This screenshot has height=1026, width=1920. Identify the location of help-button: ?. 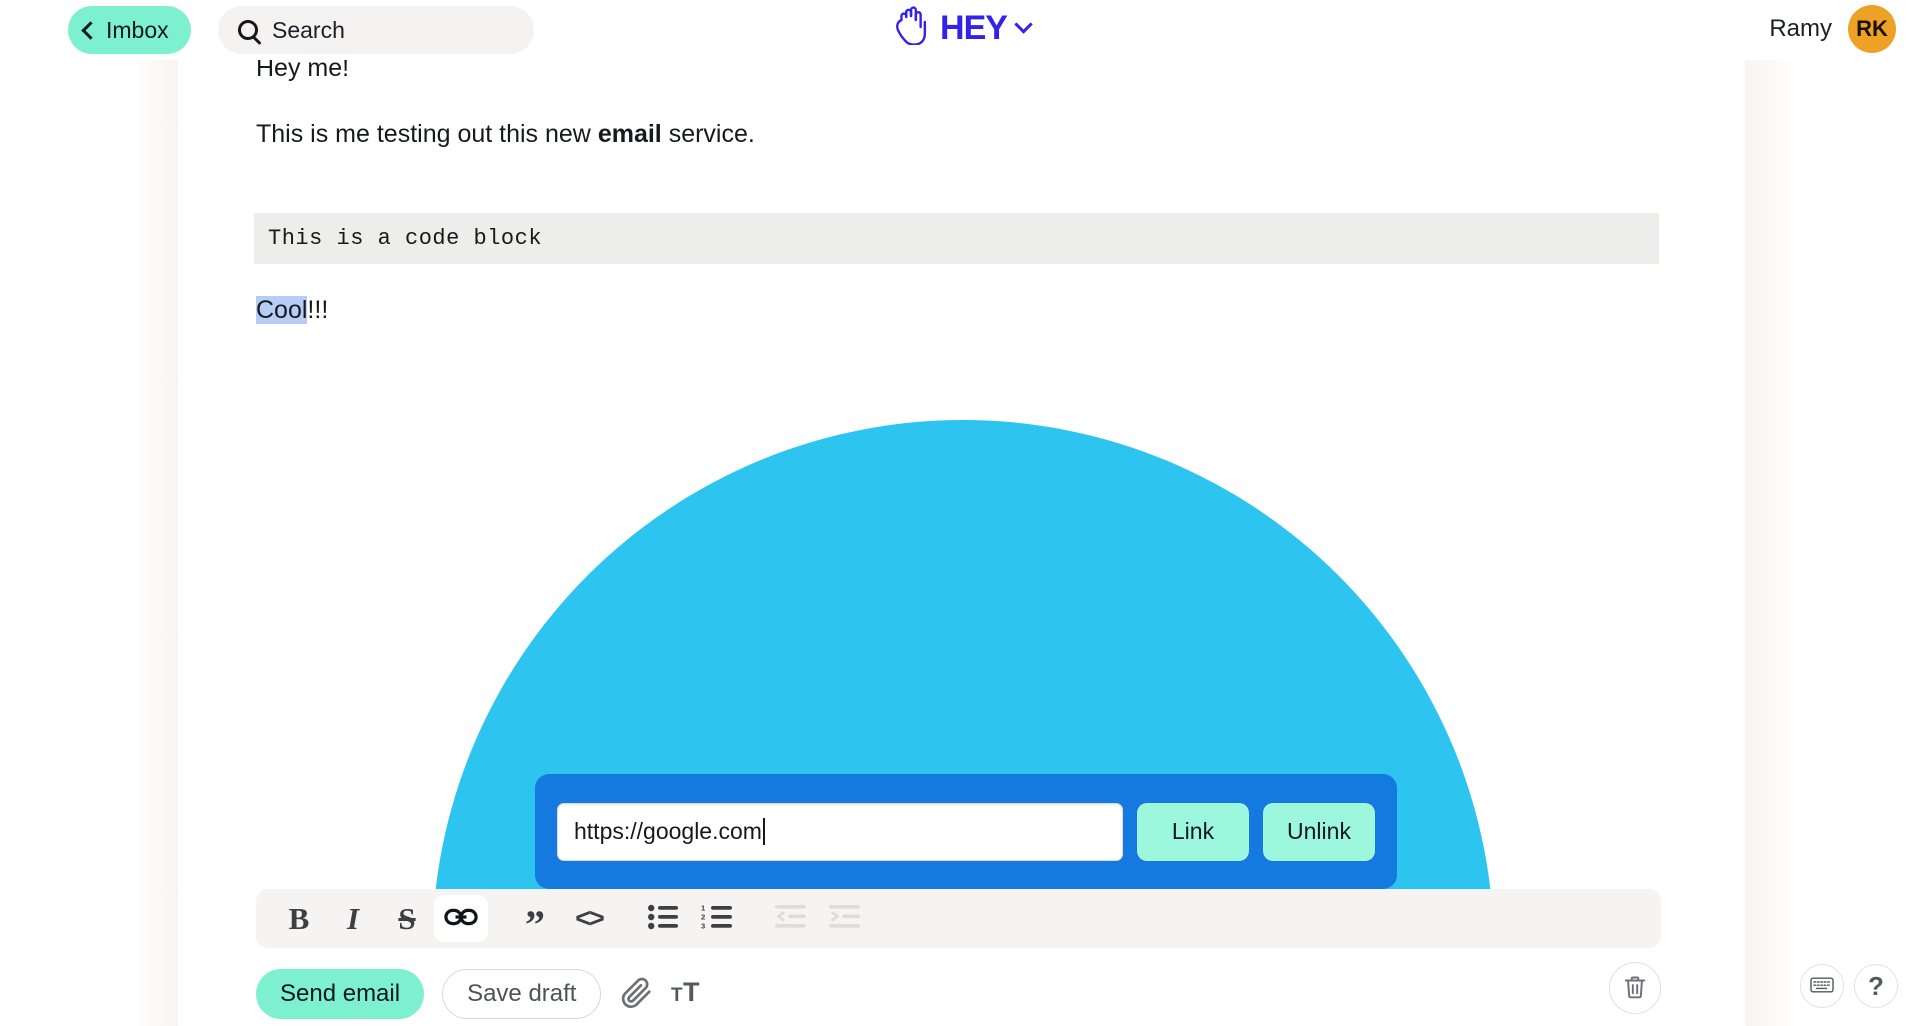
(1876, 986).